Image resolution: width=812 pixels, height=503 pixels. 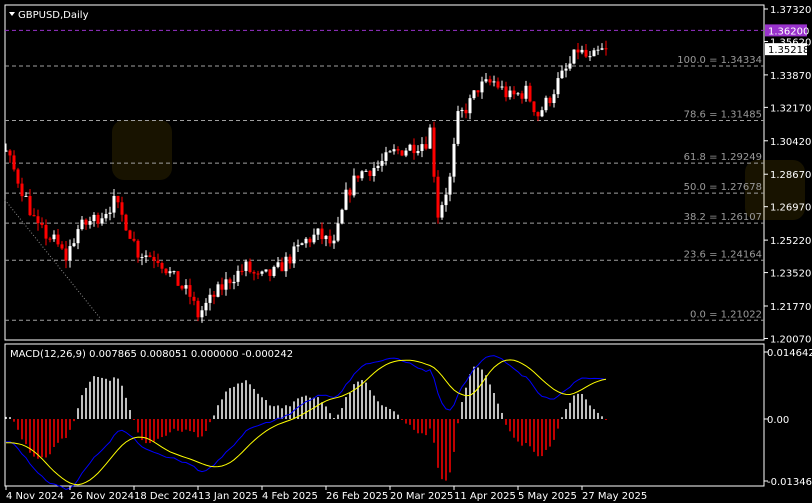 I want to click on fib-level-label: 100.0 = 1.34334, so click(x=719, y=60).